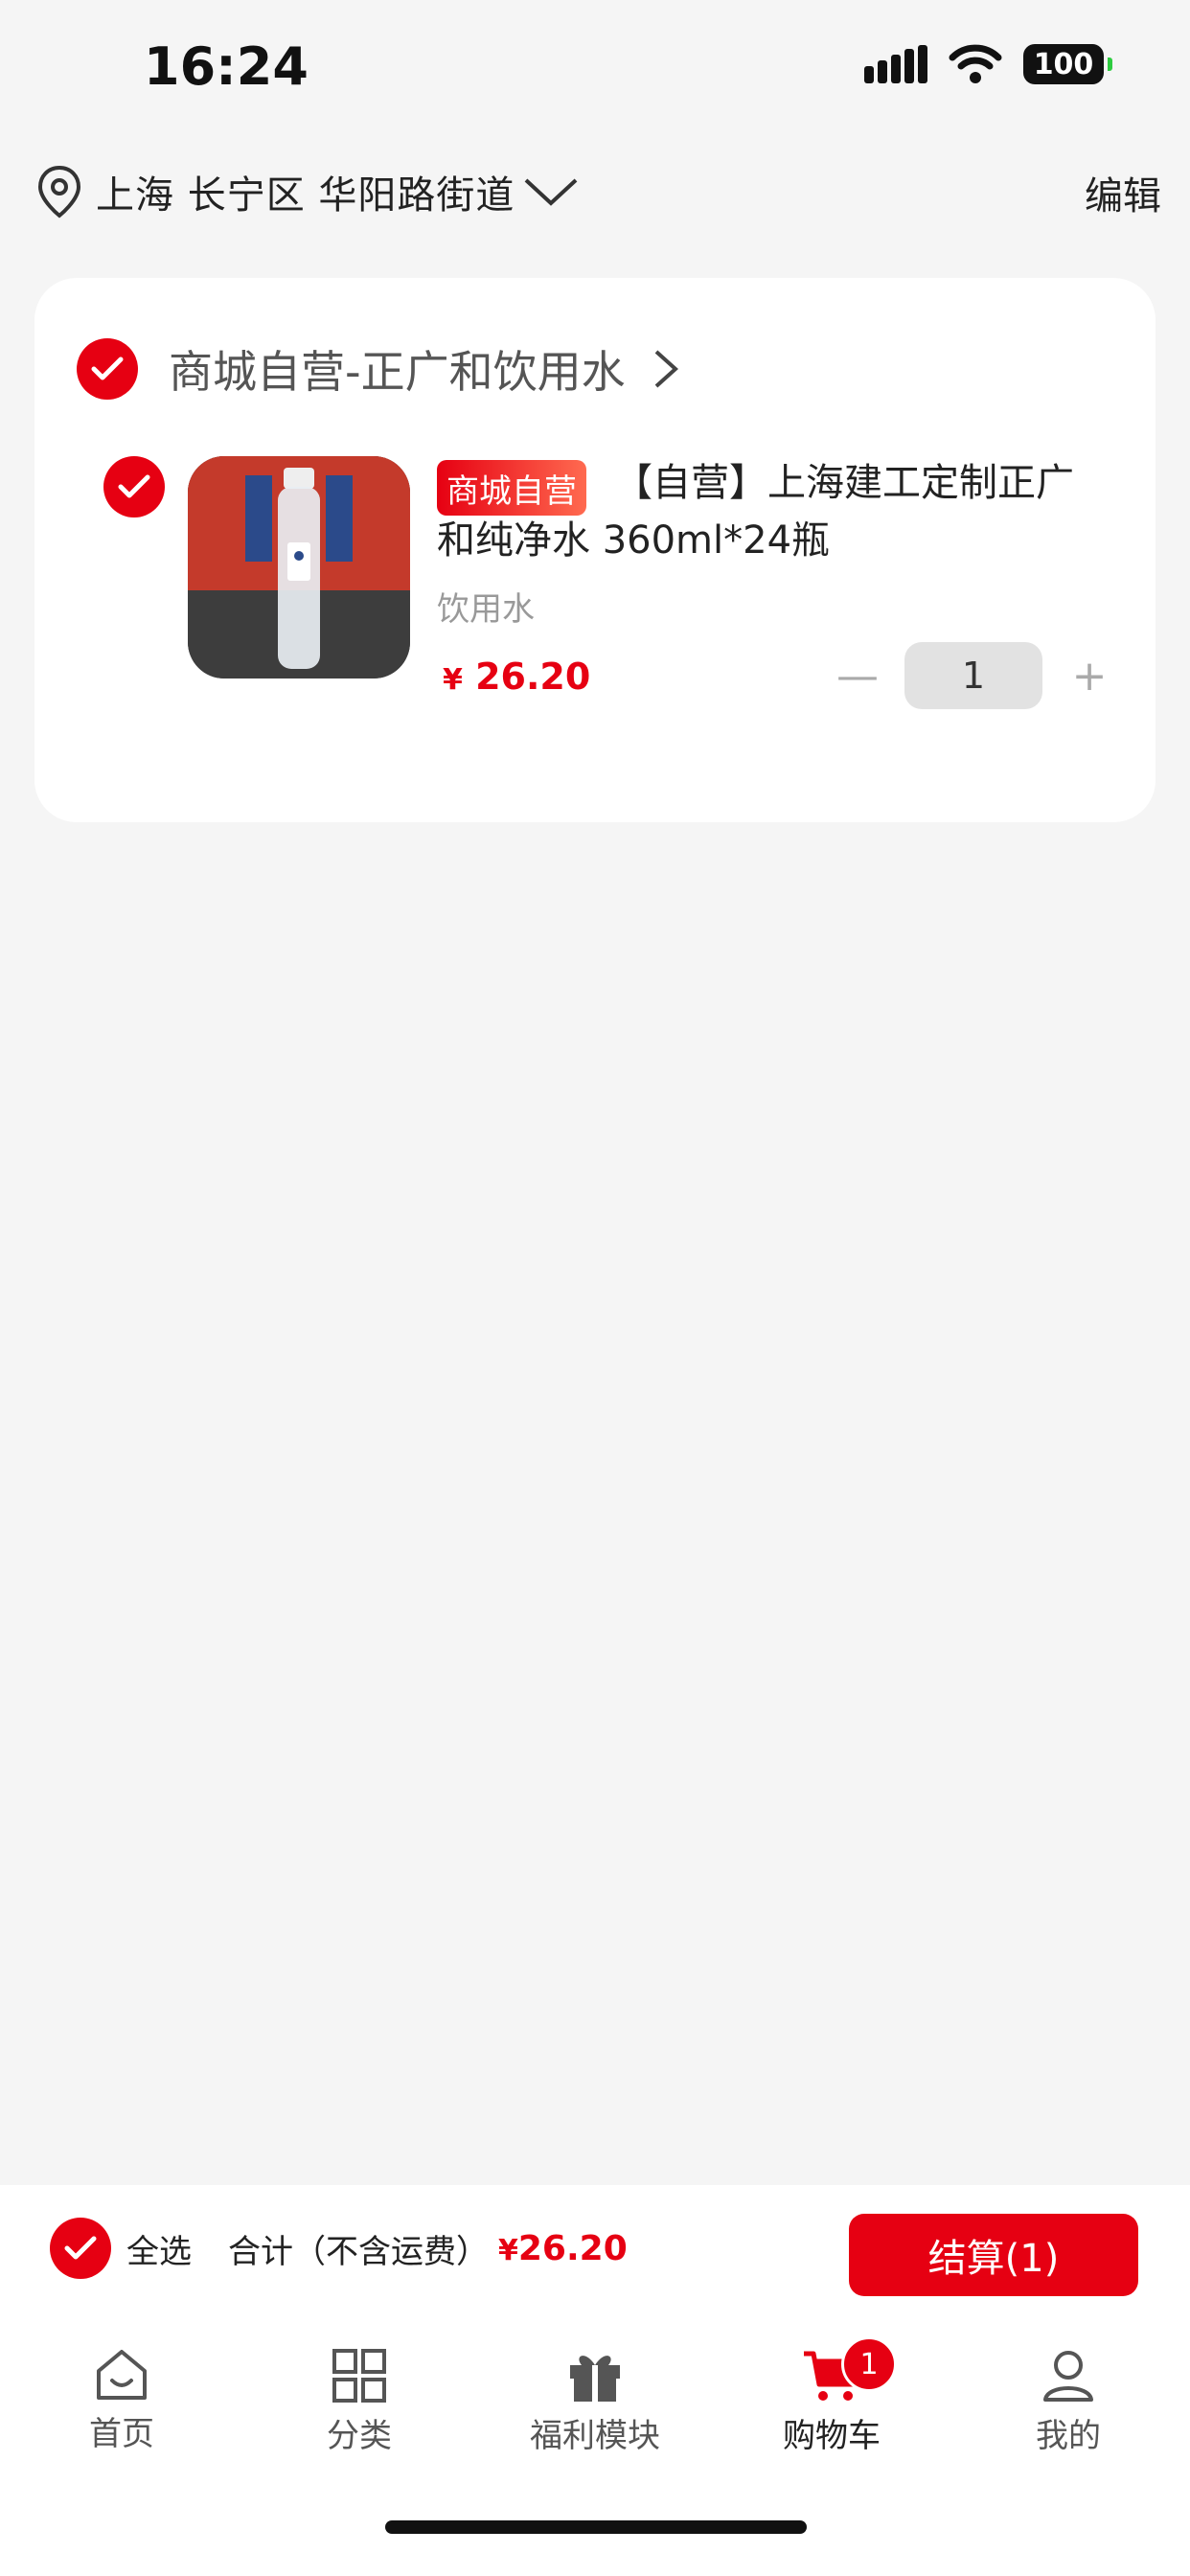  What do you see at coordinates (508, 2250) in the screenshot?
I see `total-symbol: ¥` at bounding box center [508, 2250].